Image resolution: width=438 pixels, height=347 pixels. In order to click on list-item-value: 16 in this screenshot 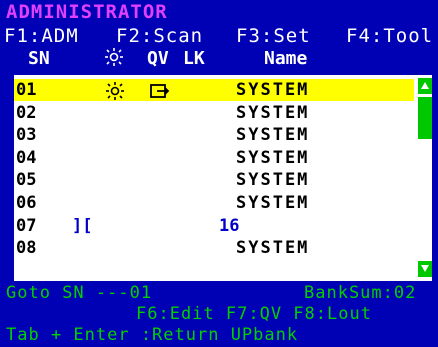, I will do `click(229, 225)`.